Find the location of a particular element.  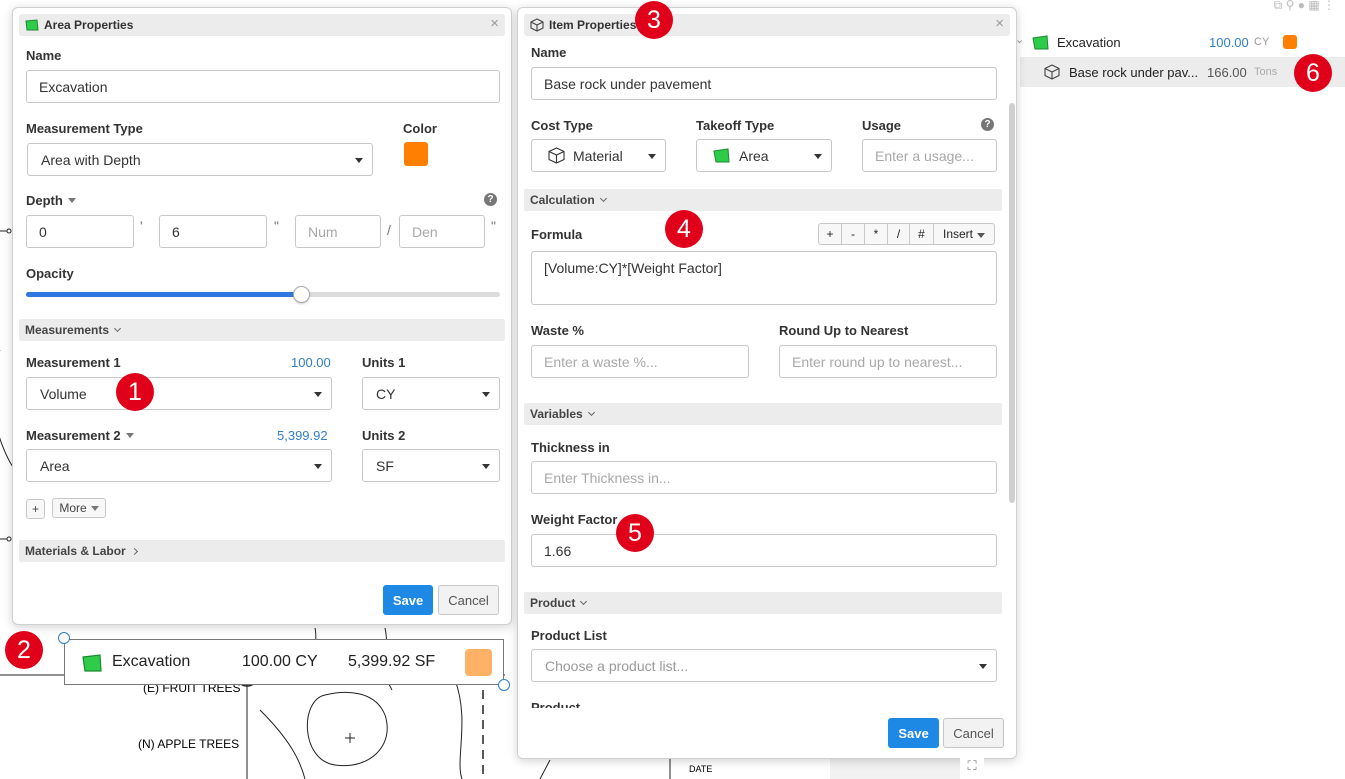

more-icon: ⋮ is located at coordinates (1329, 6).